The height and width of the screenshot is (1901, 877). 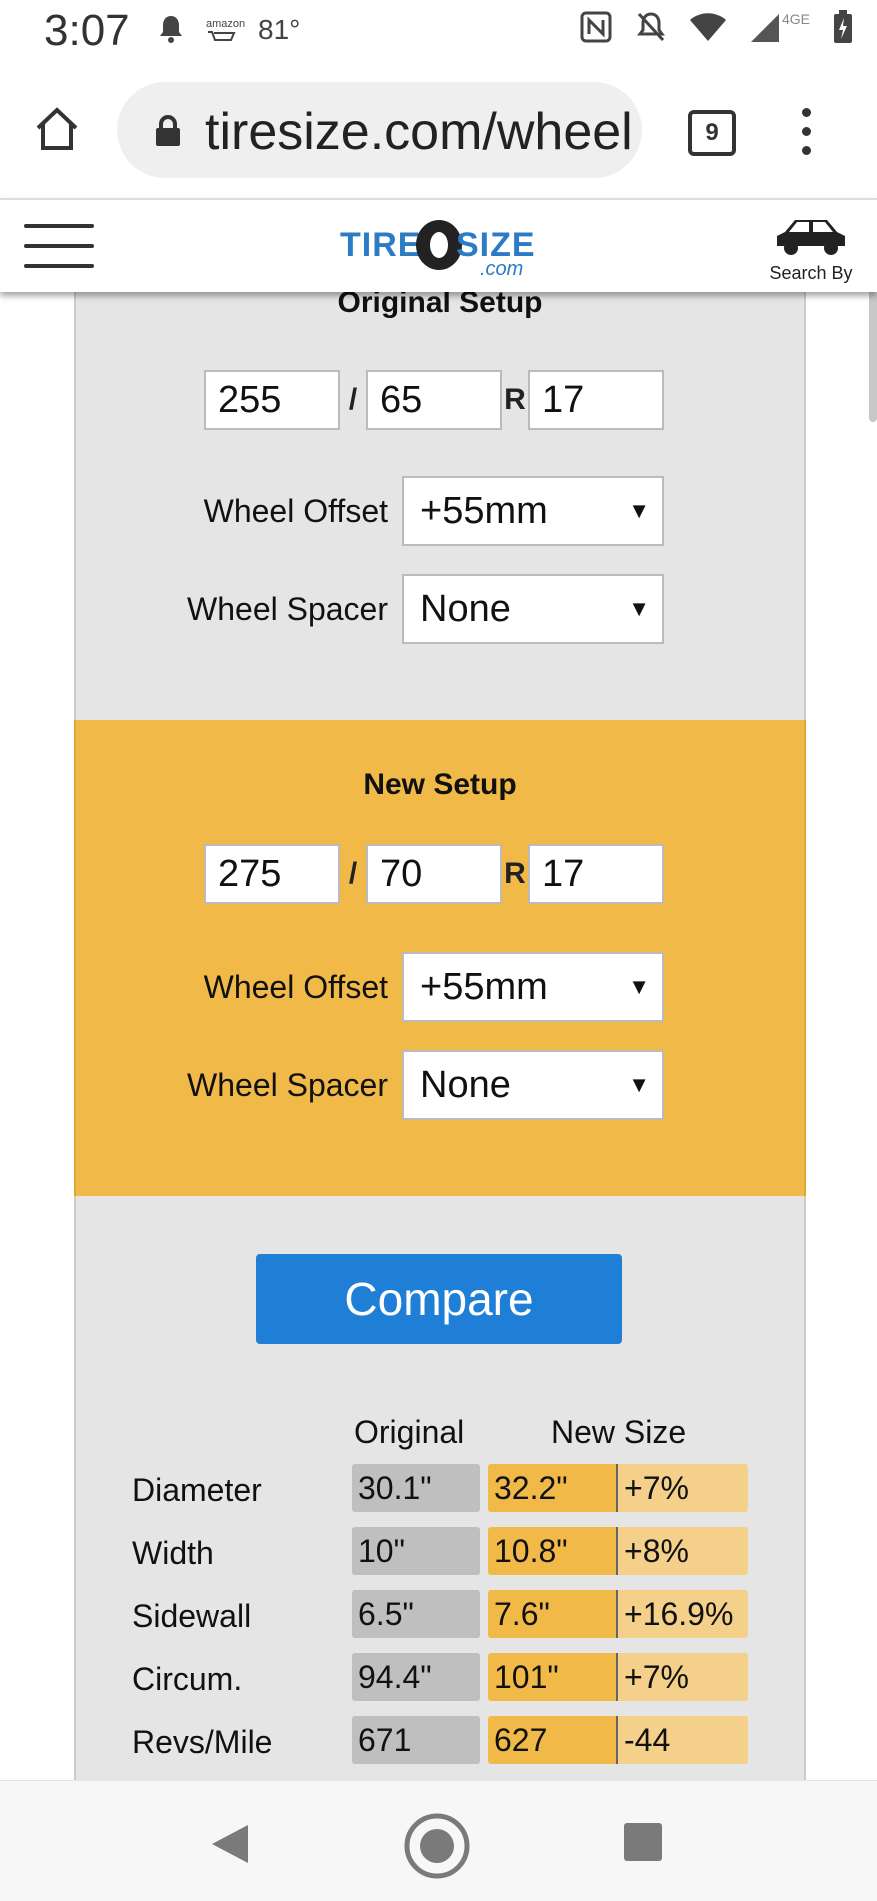 What do you see at coordinates (272, 874) in the screenshot?
I see `new-width-input: 275` at bounding box center [272, 874].